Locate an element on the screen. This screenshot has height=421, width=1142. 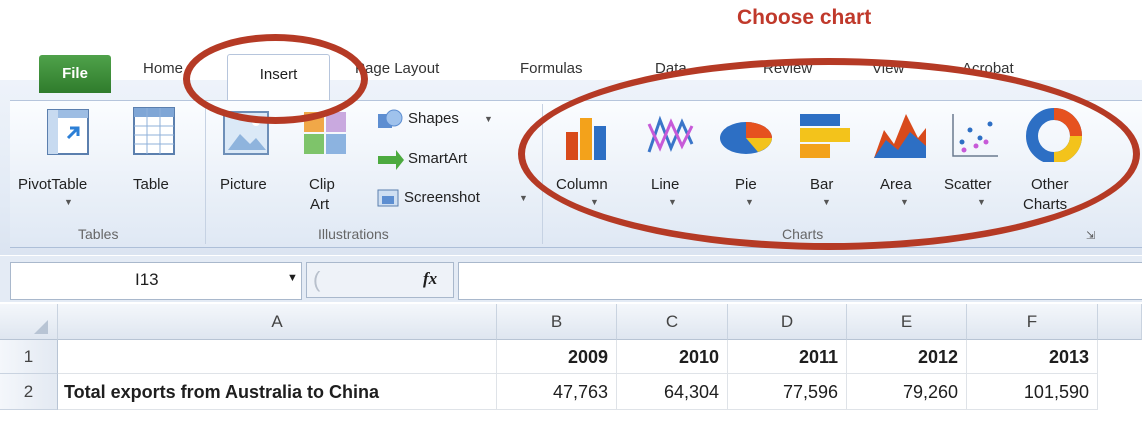
tab-acrobat: Acrobat is located at coordinates (988, 68).